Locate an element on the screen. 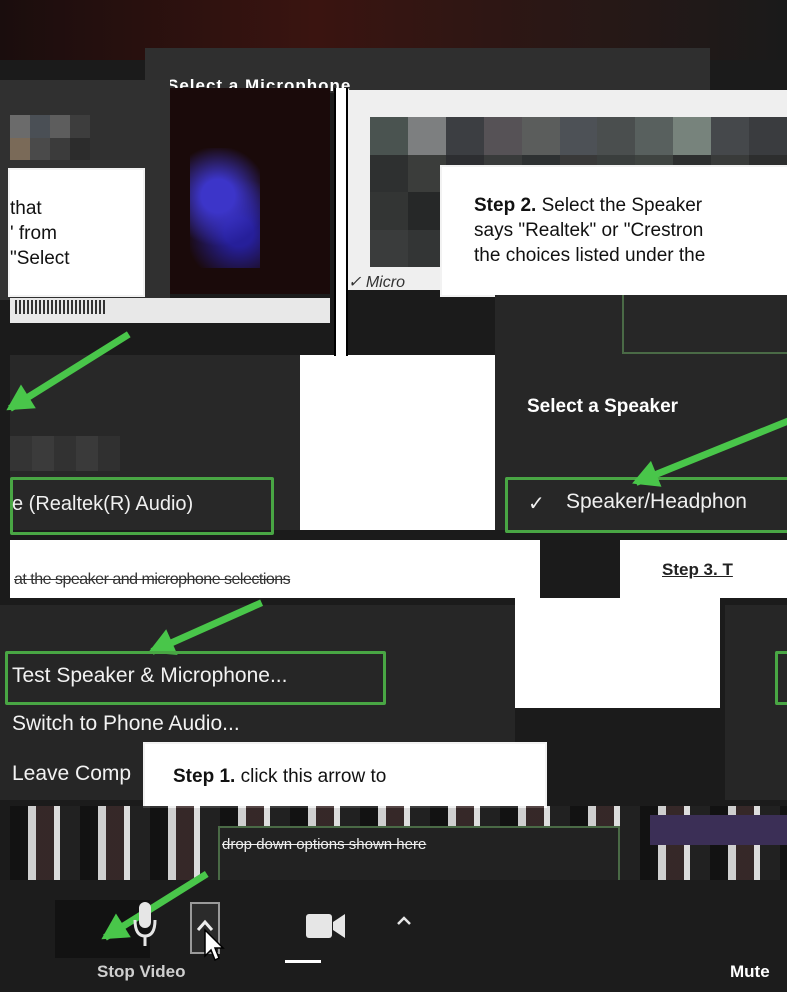 The width and height of the screenshot is (787, 992). step-3-partial: Step 3. T is located at coordinates (697, 569).